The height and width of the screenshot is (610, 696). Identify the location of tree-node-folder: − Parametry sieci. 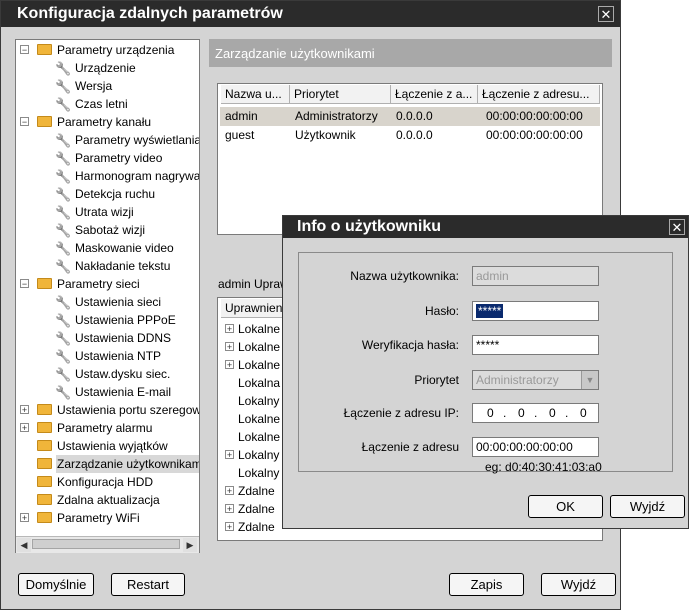
(107, 284).